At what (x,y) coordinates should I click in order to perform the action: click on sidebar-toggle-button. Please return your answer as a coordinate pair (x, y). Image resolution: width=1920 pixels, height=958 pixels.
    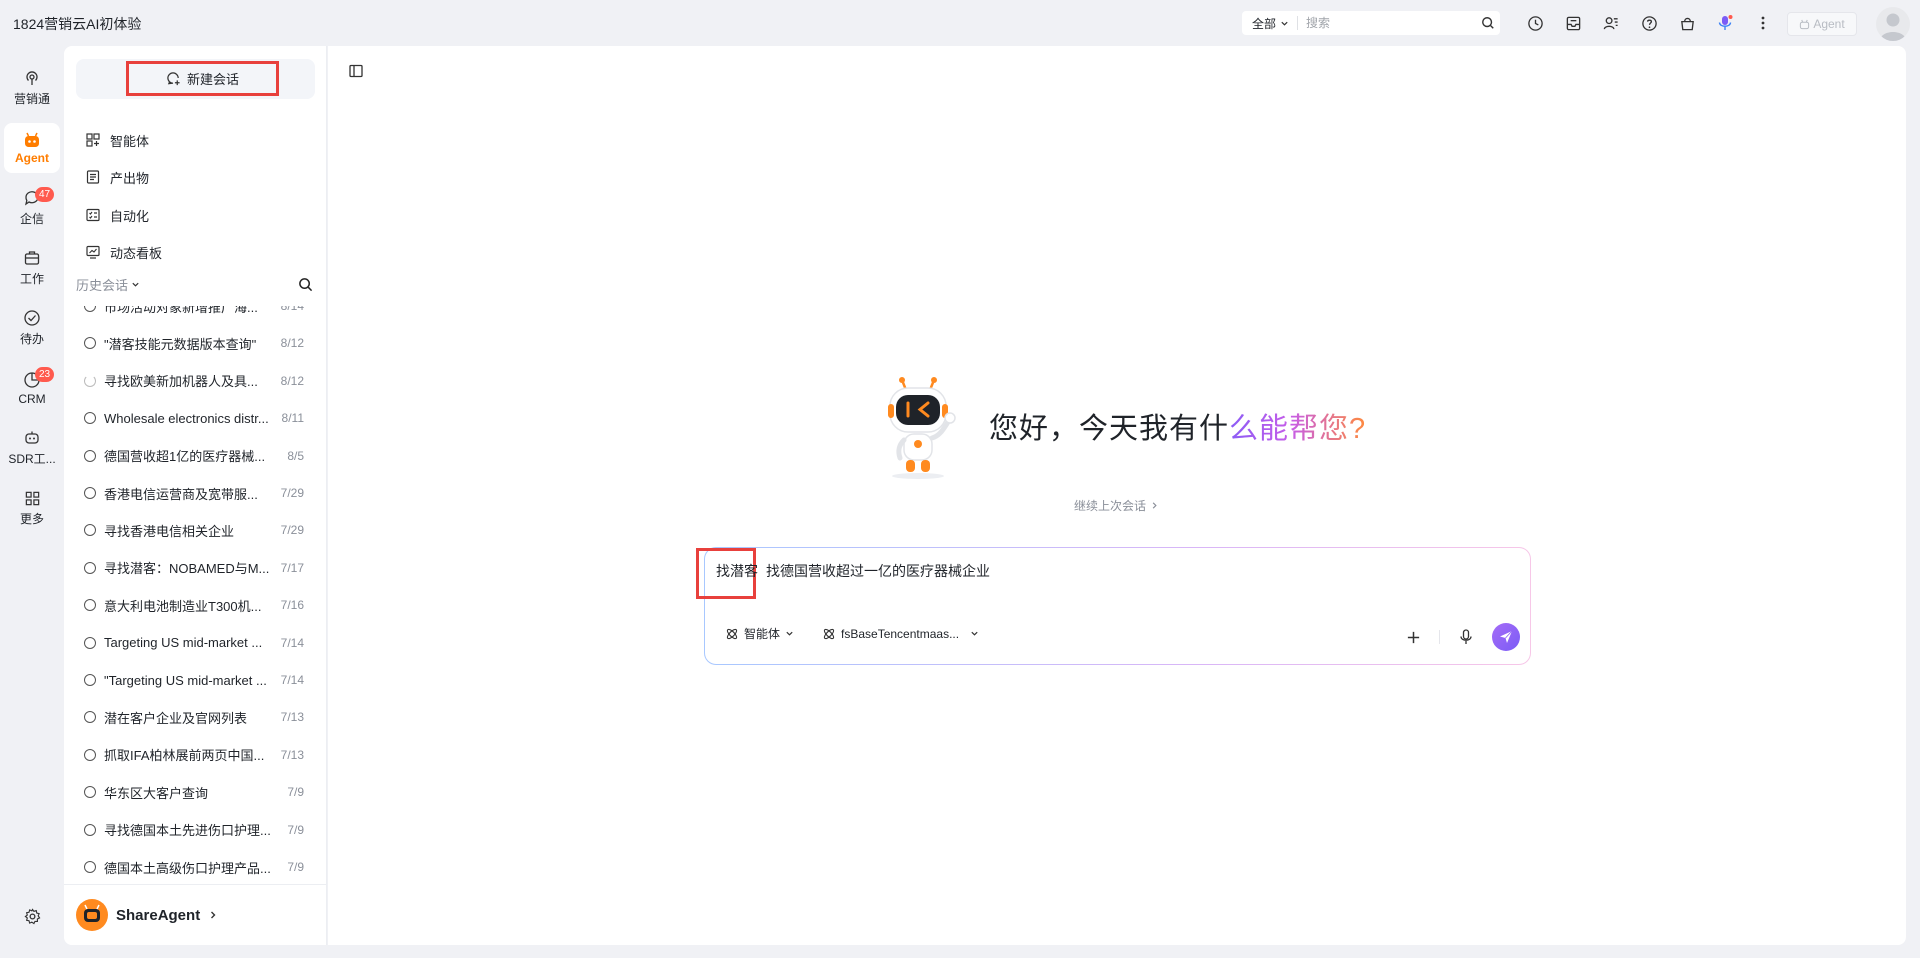
    Looking at the image, I should click on (356, 71).